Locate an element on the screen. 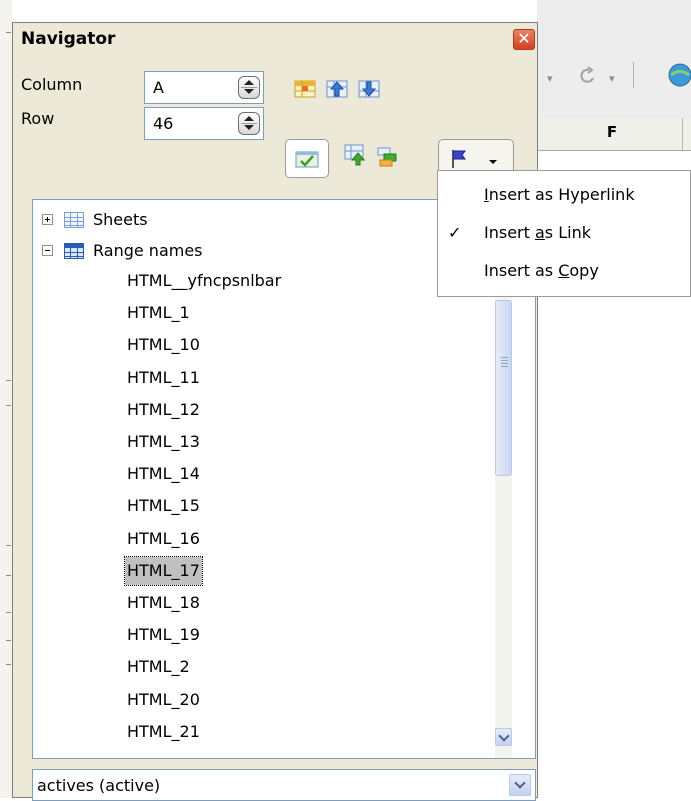  tree-category-range-names: Range names is located at coordinates (148, 250).